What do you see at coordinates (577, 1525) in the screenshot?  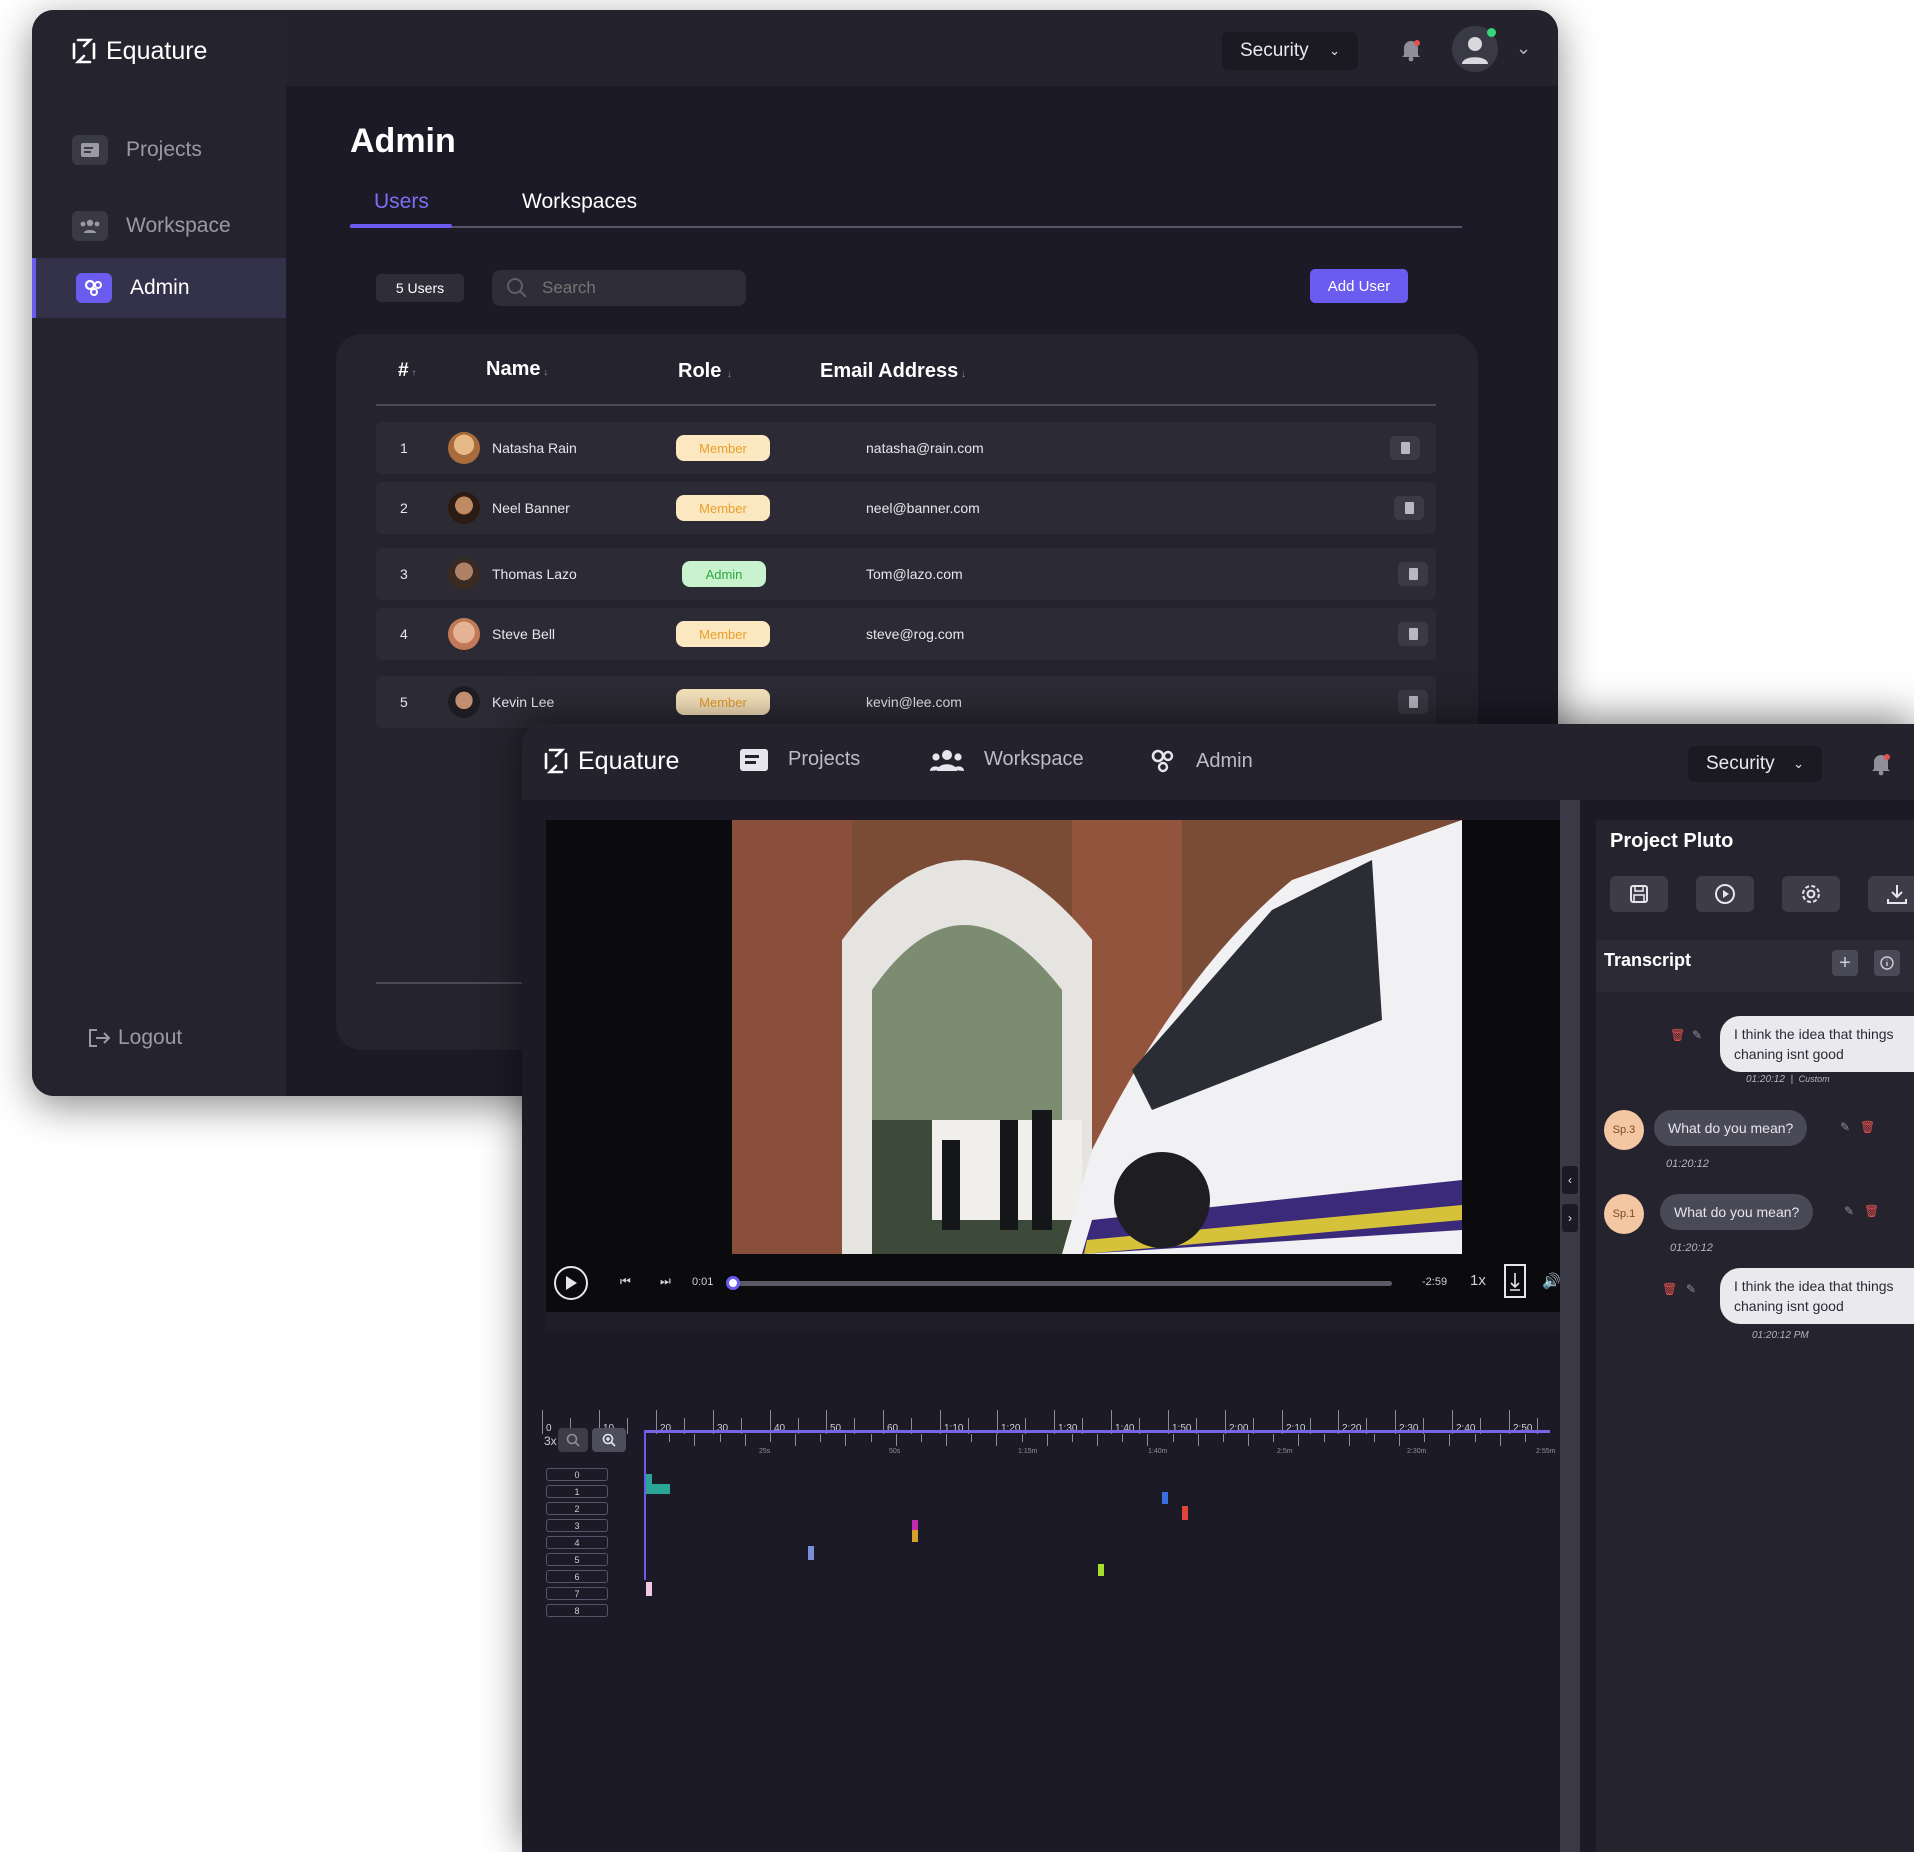 I see `track-lane-label: 3` at bounding box center [577, 1525].